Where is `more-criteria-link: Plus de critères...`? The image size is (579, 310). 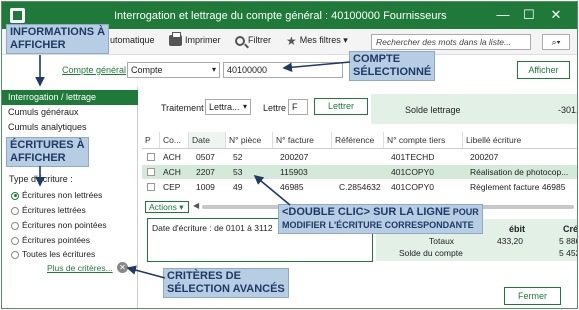 more-criteria-link: Plus de critères... is located at coordinates (80, 268).